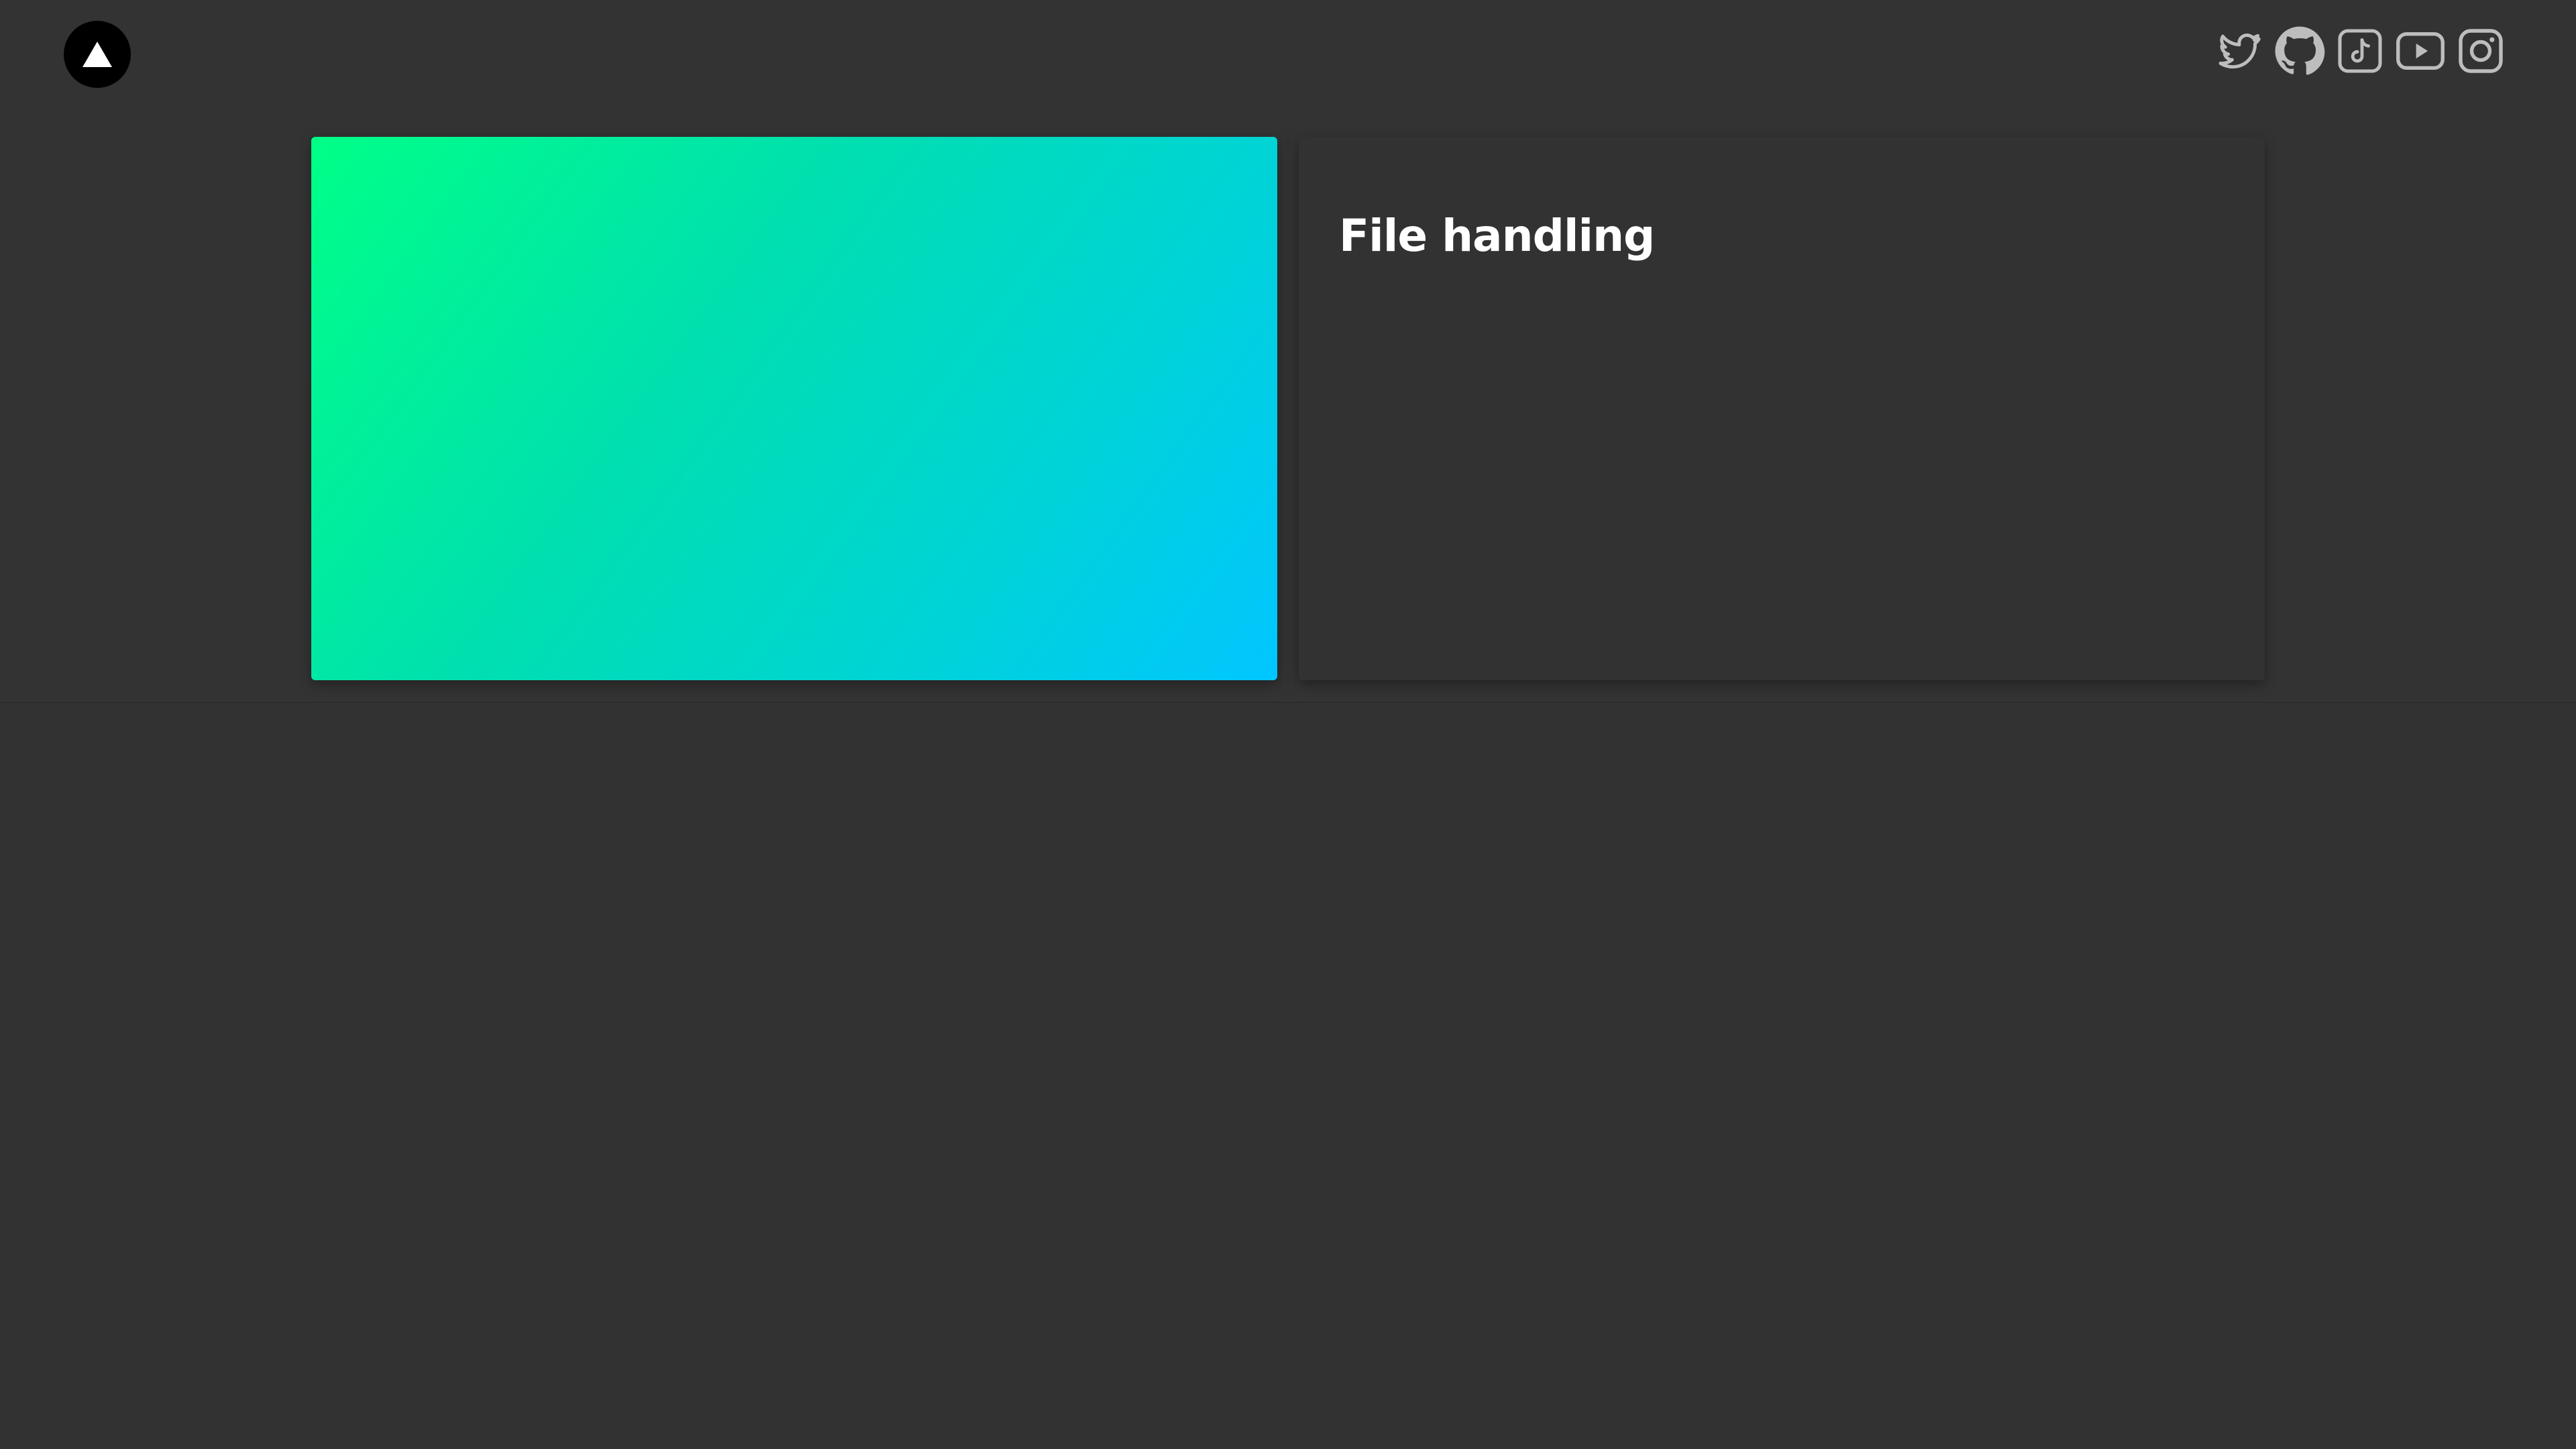  I want to click on tiktok-icon, so click(2360, 51).